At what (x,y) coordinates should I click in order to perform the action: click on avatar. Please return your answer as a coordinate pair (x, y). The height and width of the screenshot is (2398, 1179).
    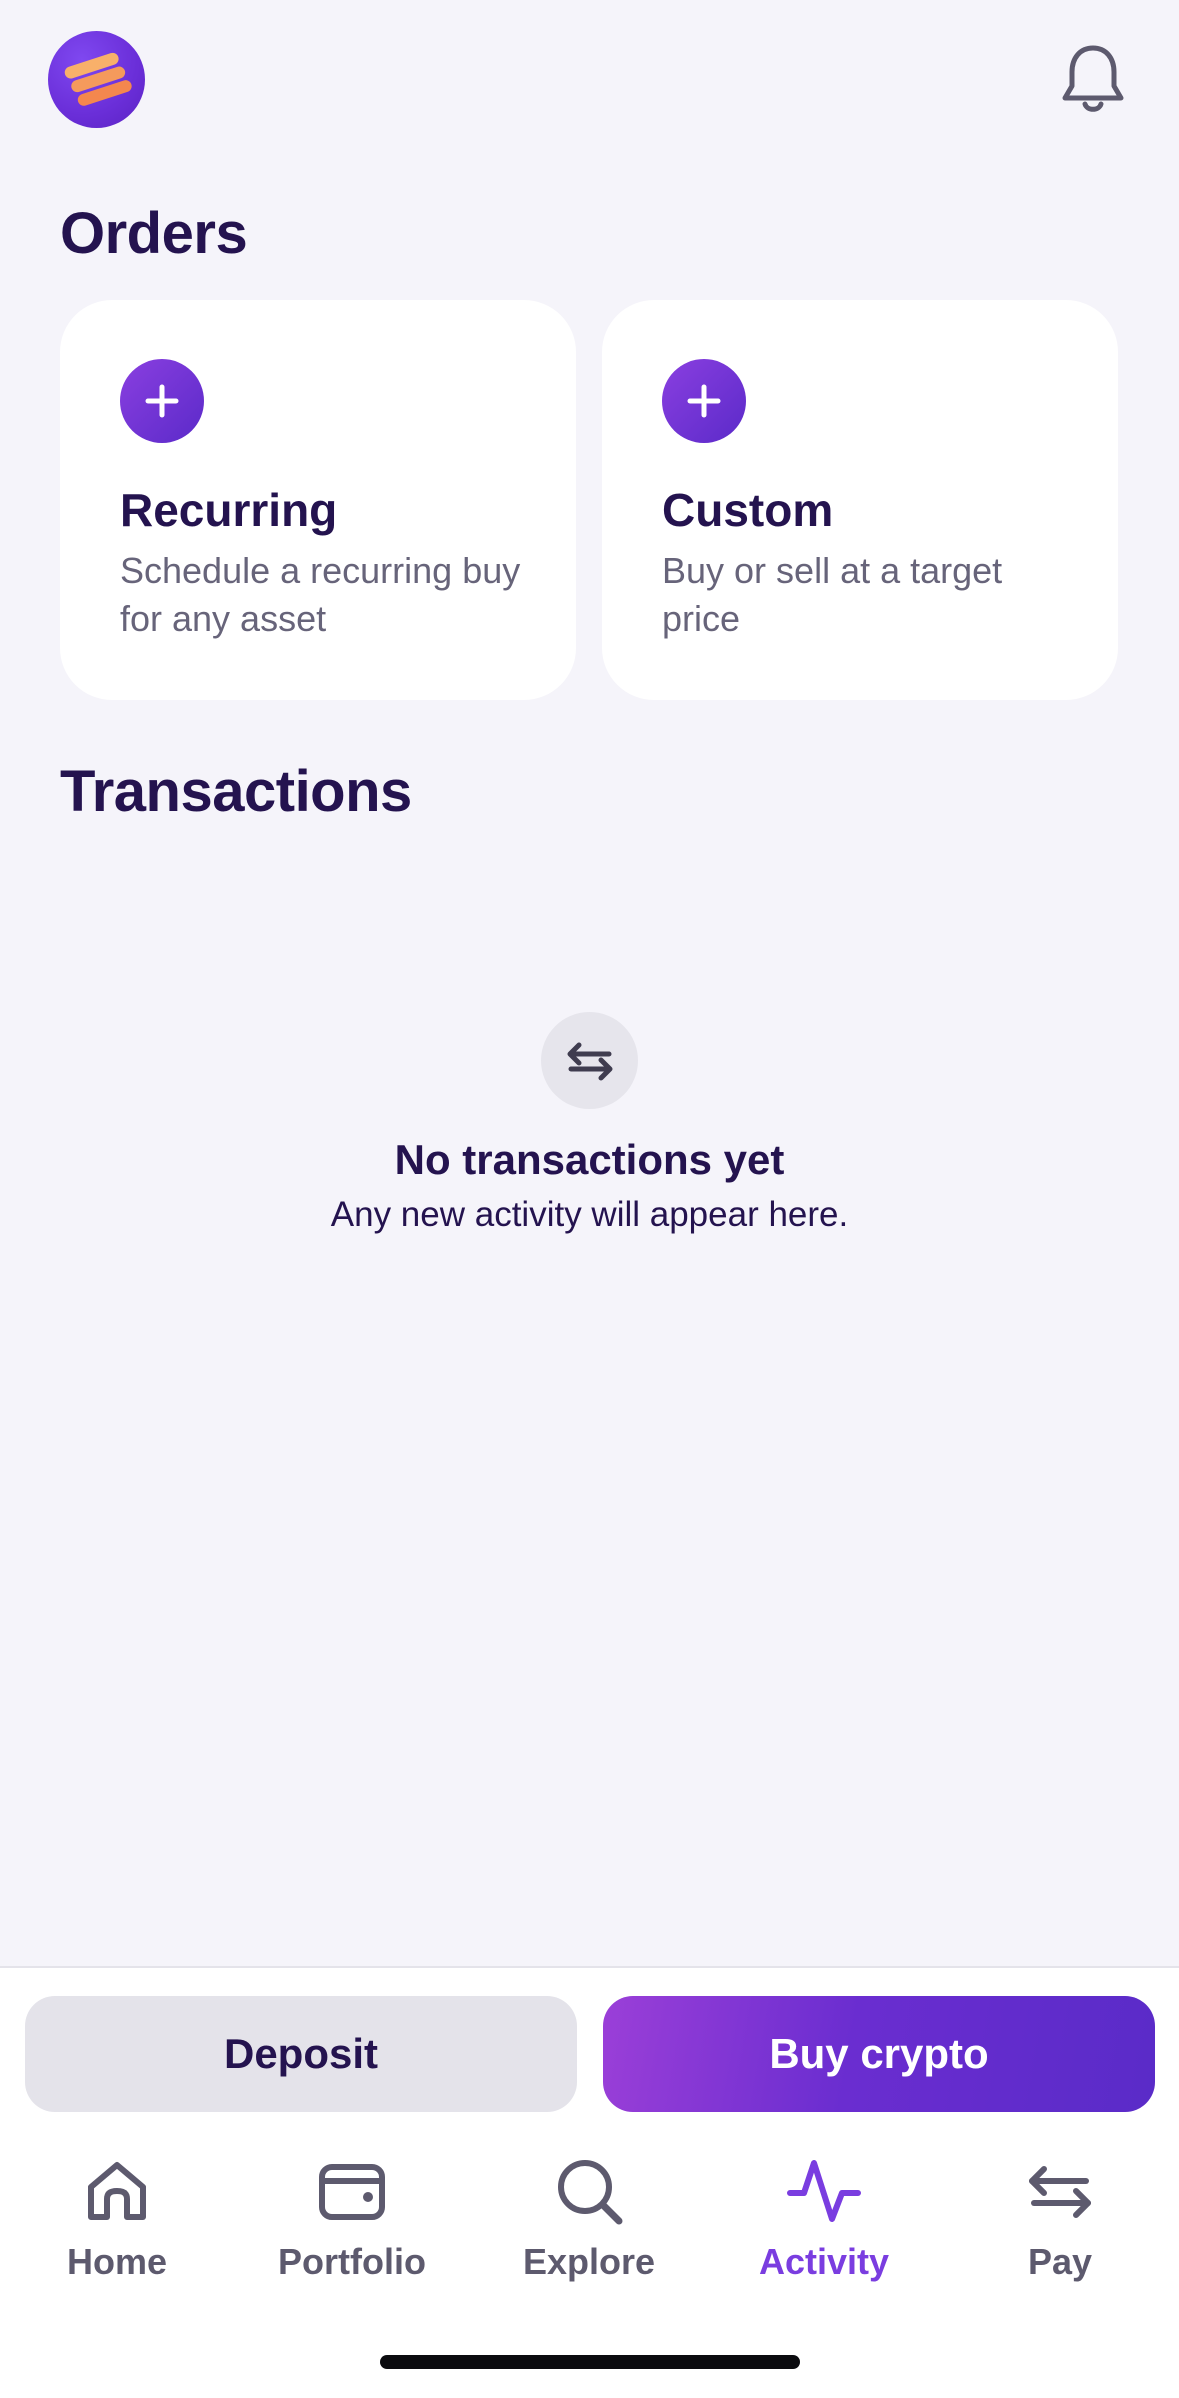
    Looking at the image, I should click on (96, 79).